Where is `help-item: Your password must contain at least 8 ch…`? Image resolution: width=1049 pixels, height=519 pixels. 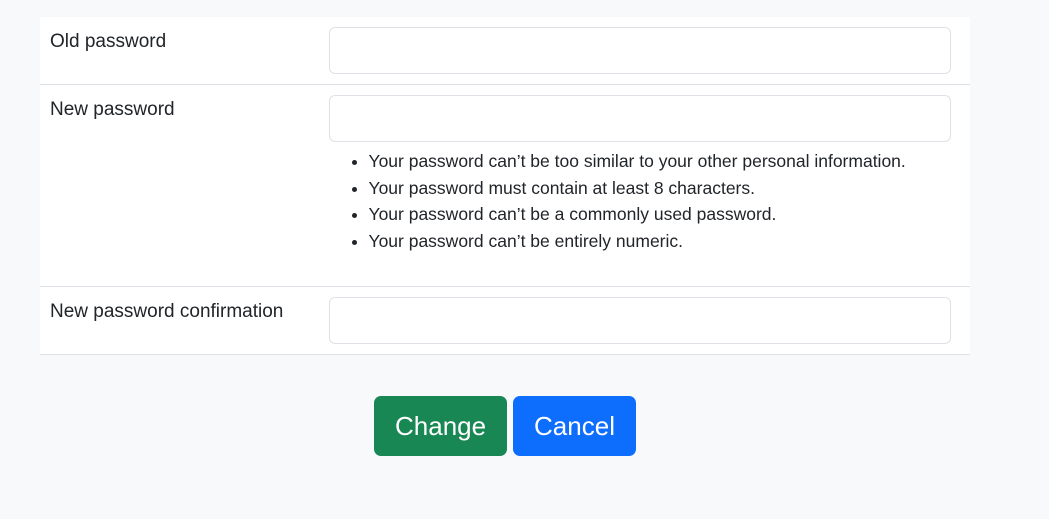
help-item: Your password must contain at least 8 ch… is located at coordinates (665, 188).